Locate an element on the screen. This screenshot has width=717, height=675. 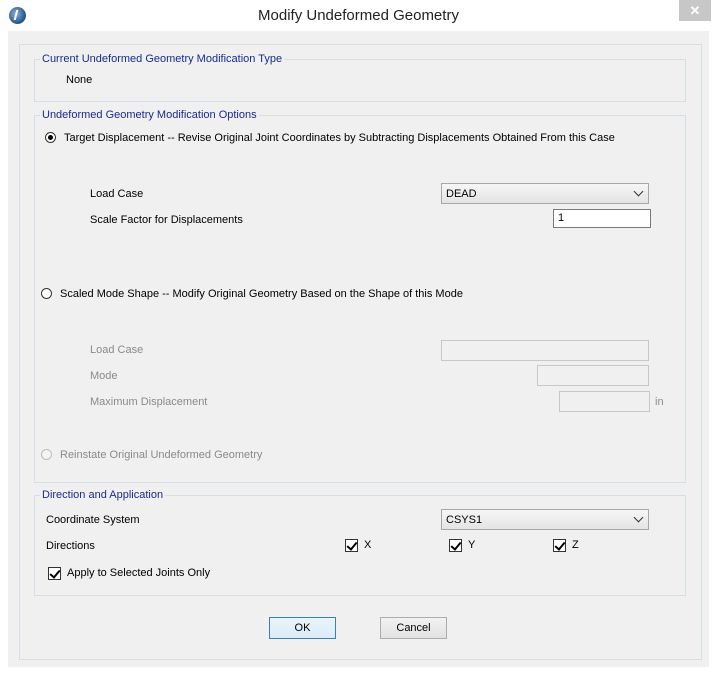
close-button: ✕ is located at coordinates (695, 10).